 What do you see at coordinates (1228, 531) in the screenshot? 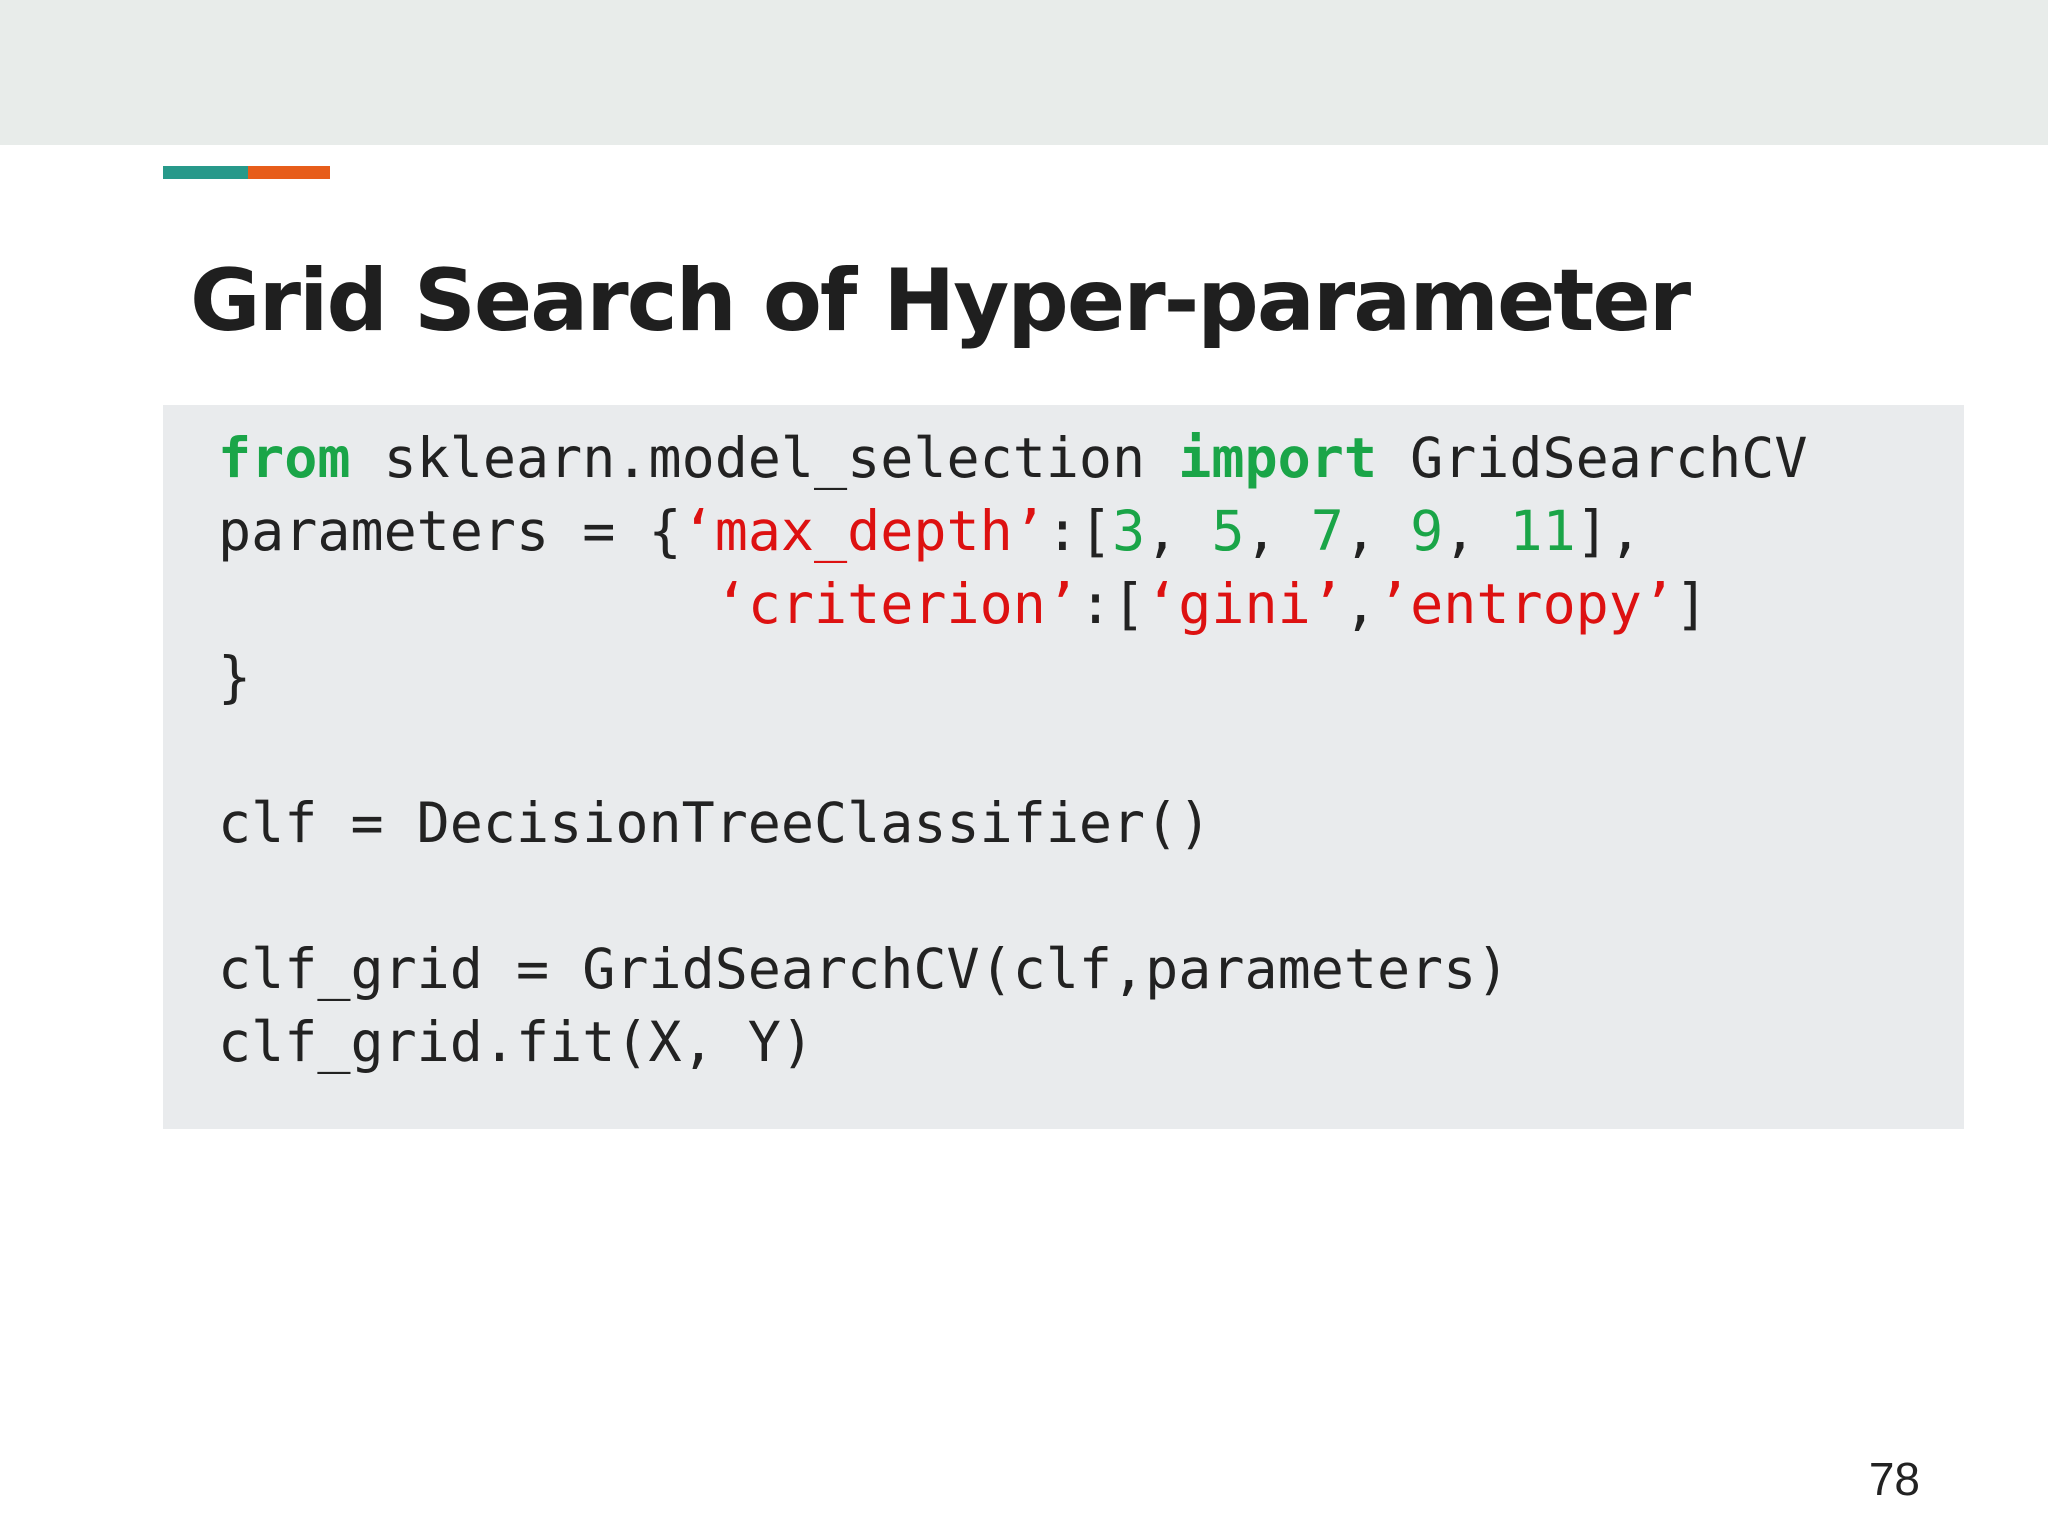
I see `number-5: 5` at bounding box center [1228, 531].